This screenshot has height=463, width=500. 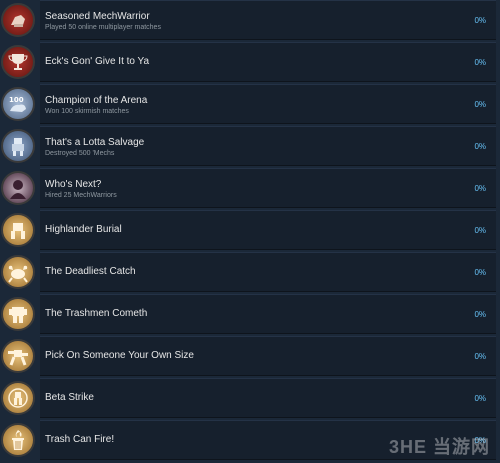 I want to click on achievement-title: Eck's Gon' Give It to Ya, so click(x=97, y=61).